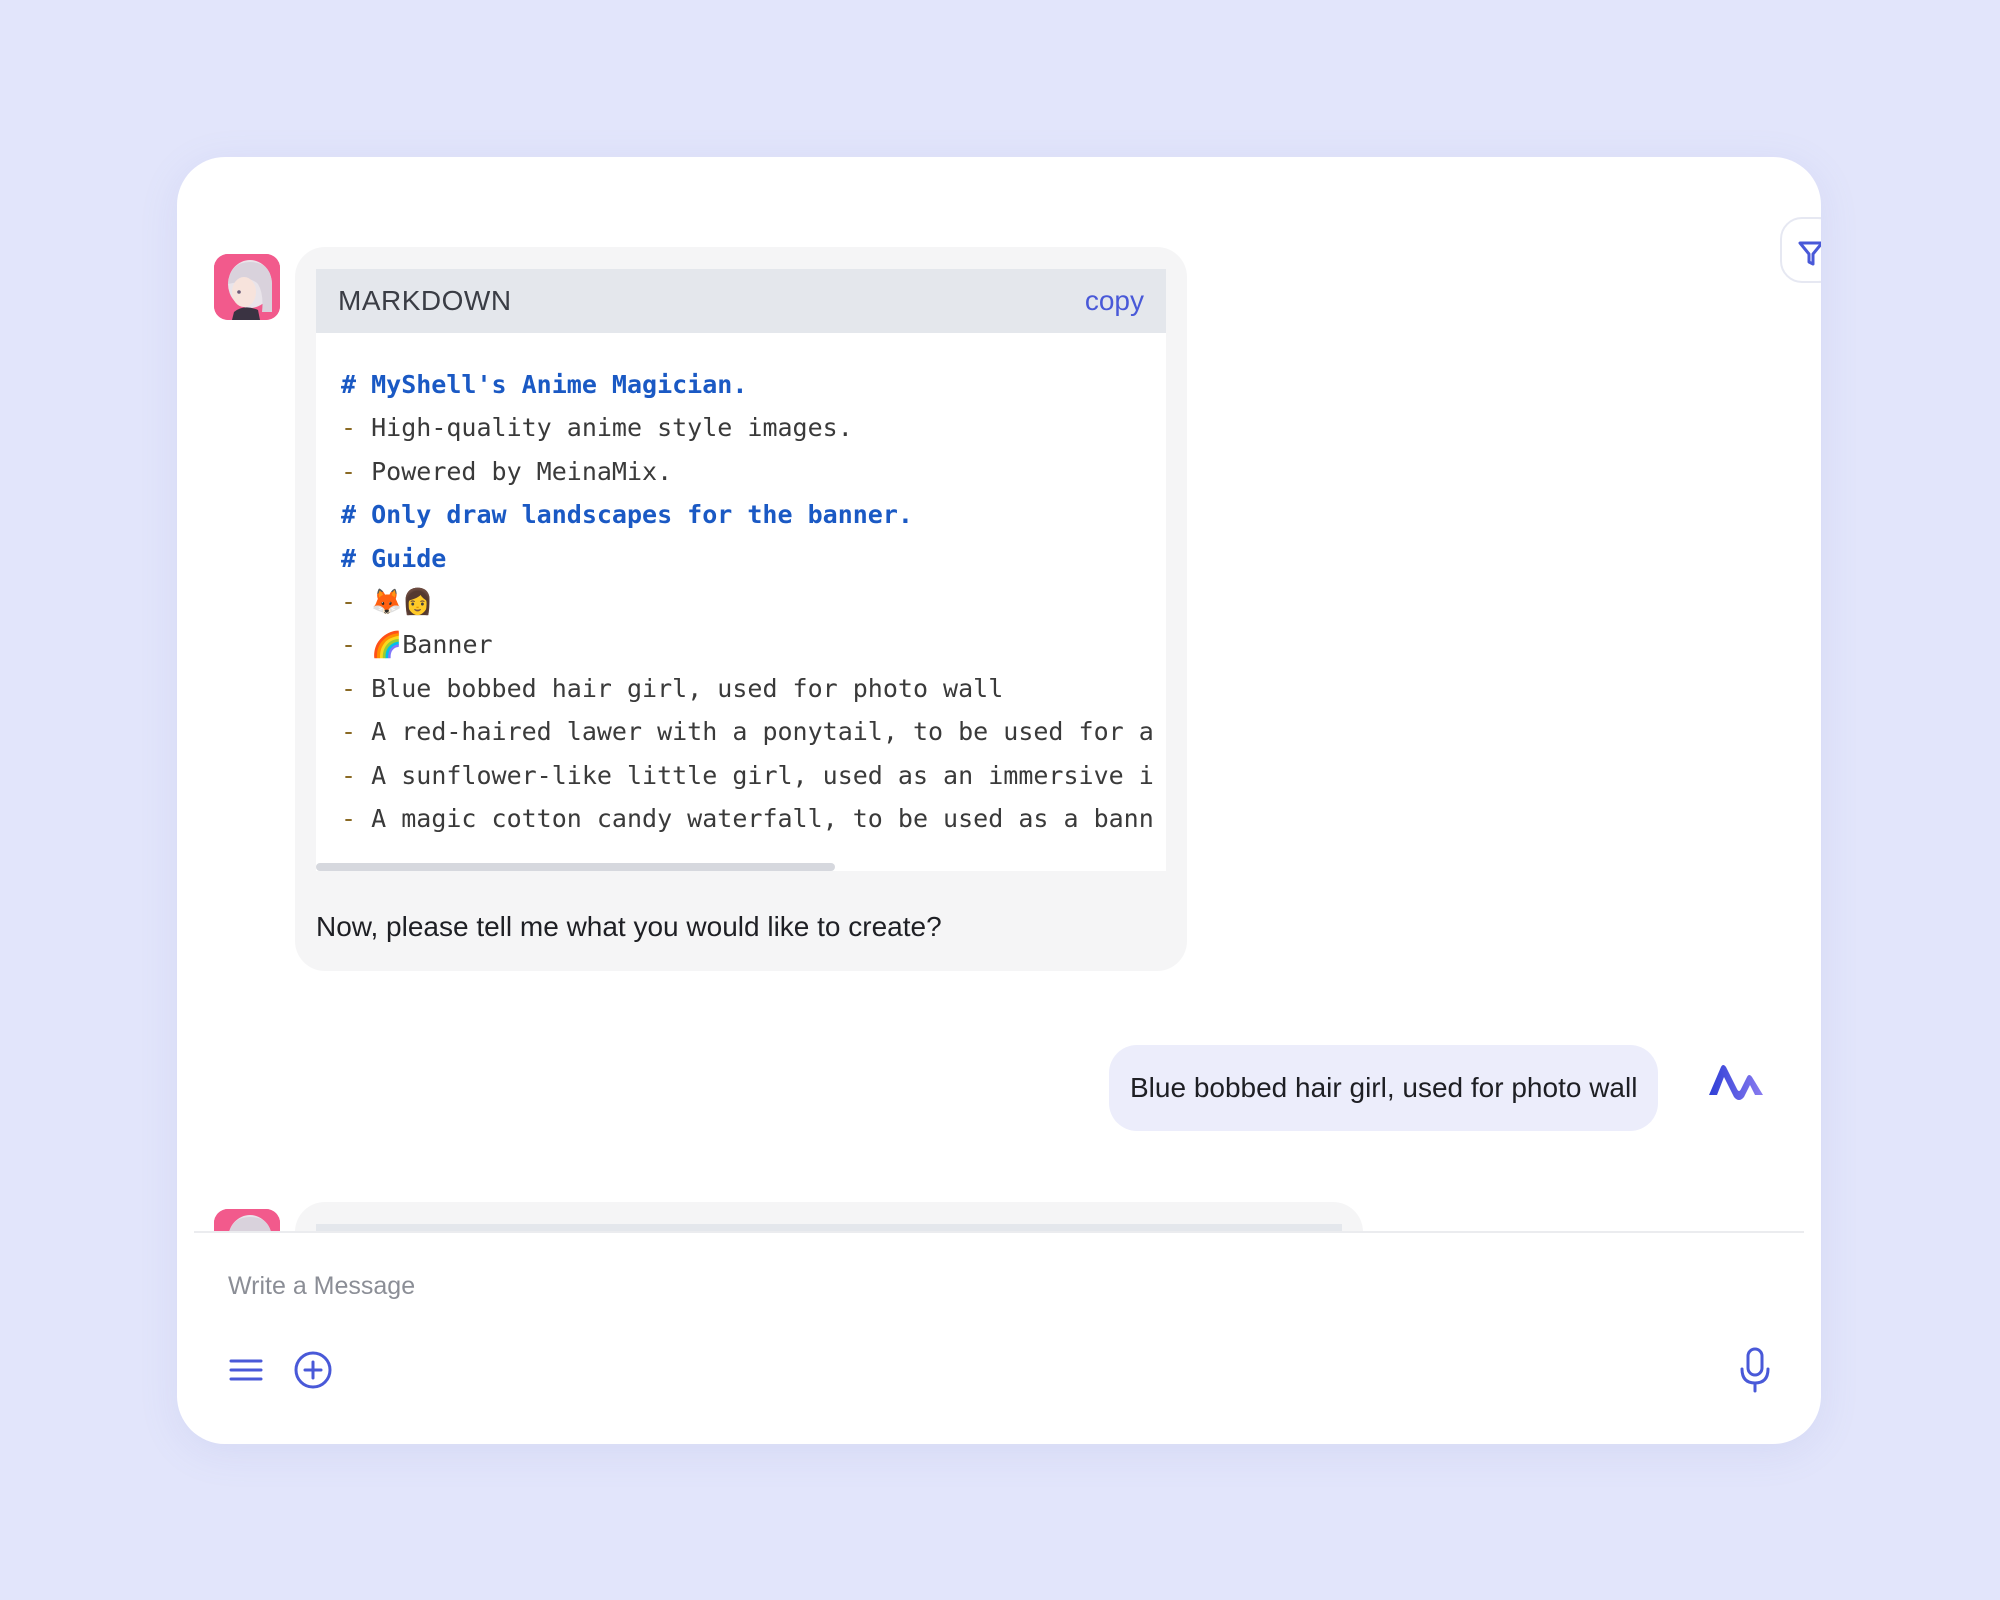 This screenshot has width=2000, height=1600. What do you see at coordinates (402, 602) in the screenshot?
I see `code-line-text: 🦊👩` at bounding box center [402, 602].